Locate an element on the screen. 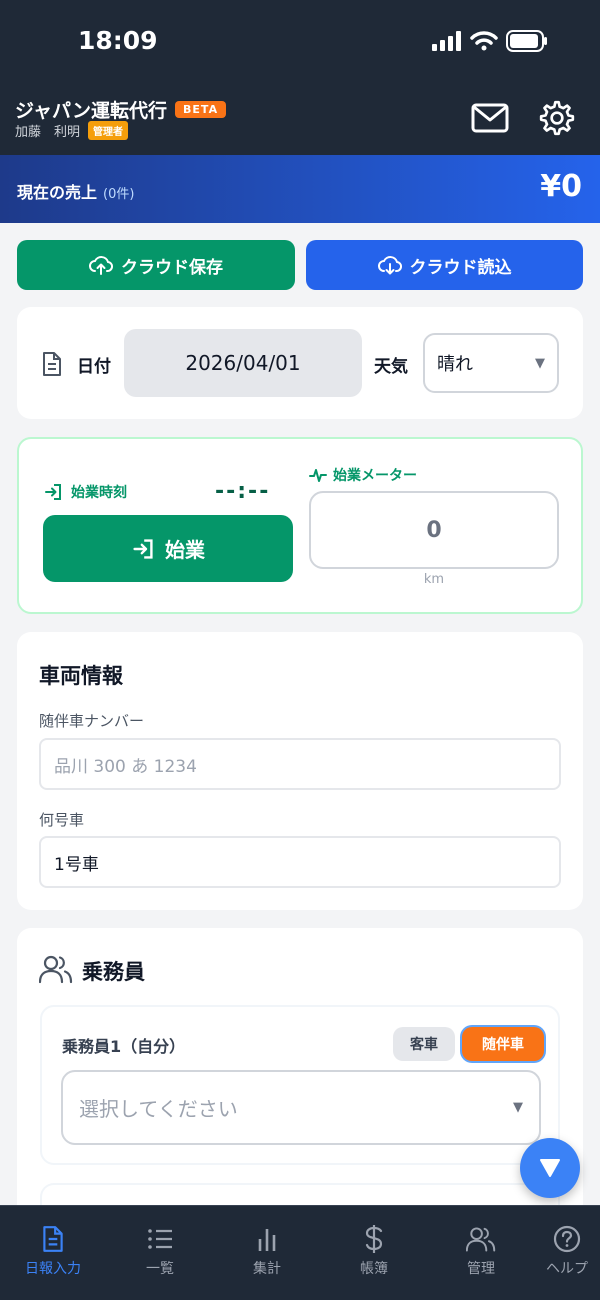  crew-select-placeholder: 選択してください is located at coordinates (158, 1109).